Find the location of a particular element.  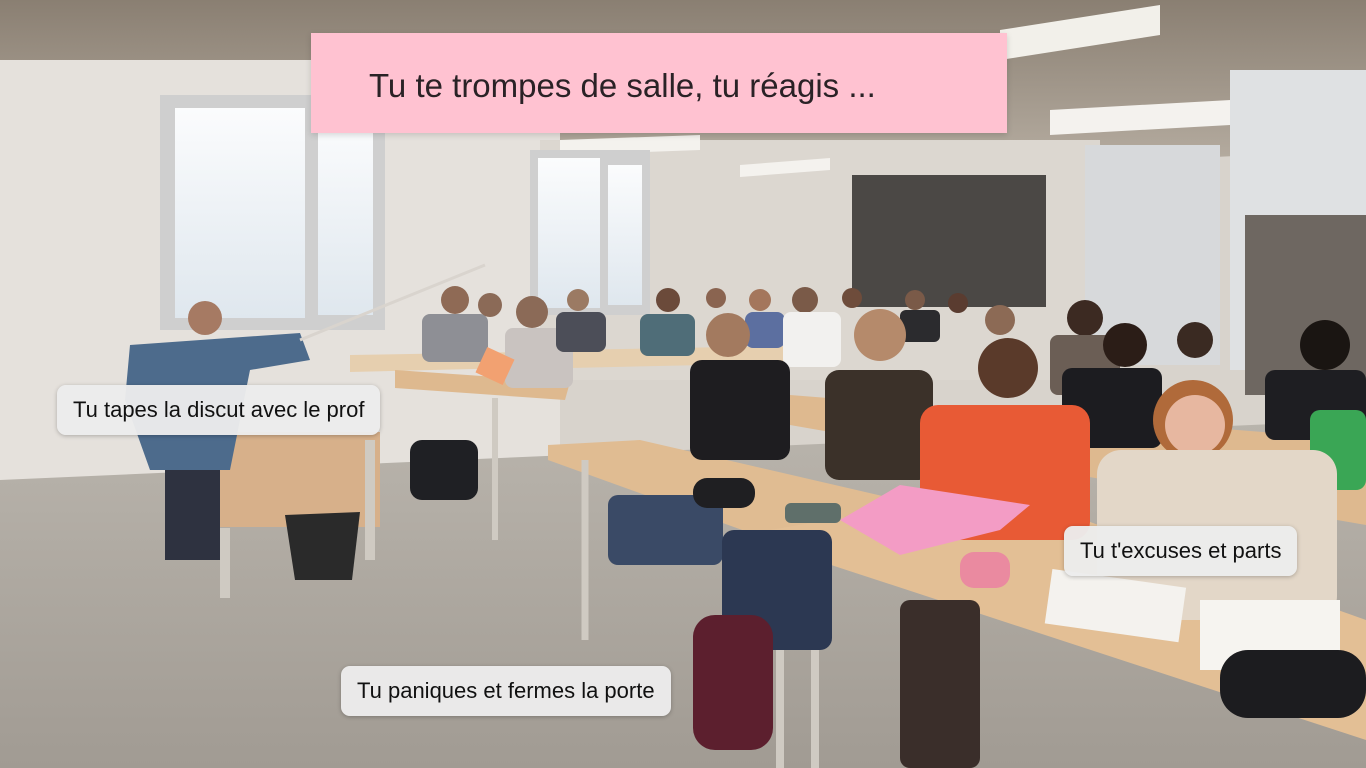

choice-panic-close-door-button: Tu paniques et fermes la porte is located at coordinates (506, 691).